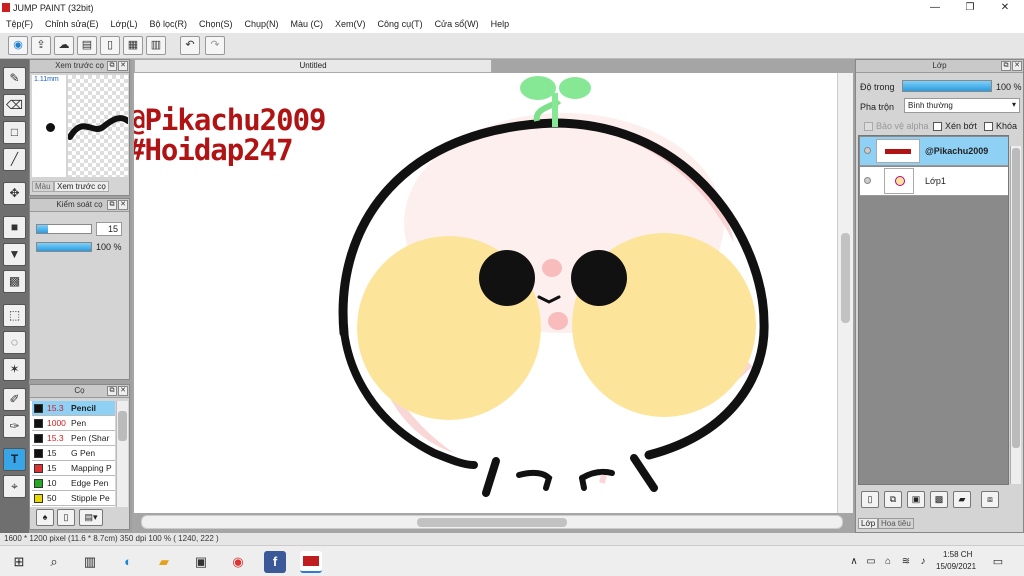 Image resolution: width=1024 pixels, height=576 pixels. Describe the element at coordinates (947, 86) in the screenshot. I see `layer-opacity-slider` at that location.